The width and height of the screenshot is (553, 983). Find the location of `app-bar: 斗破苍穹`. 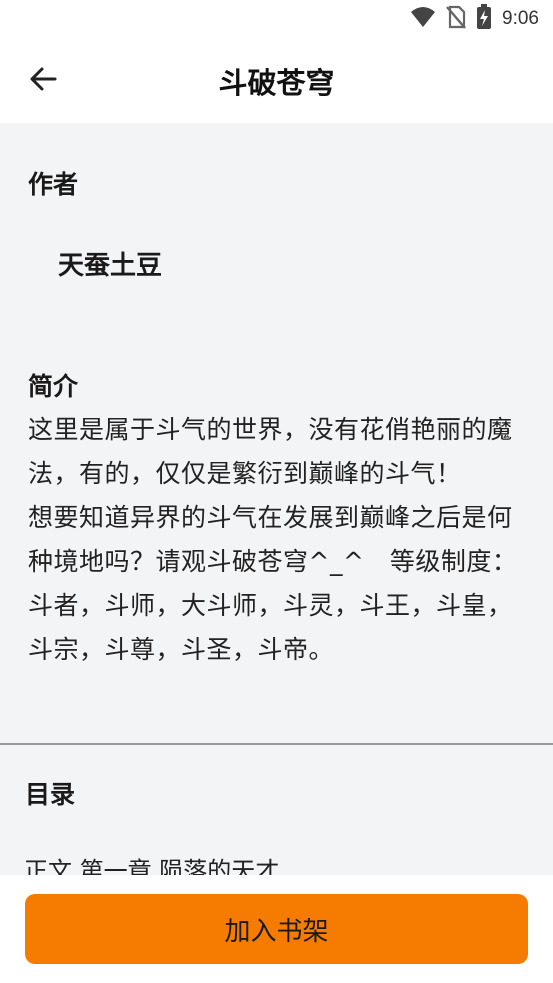

app-bar: 斗破苍穹 is located at coordinates (276, 80).